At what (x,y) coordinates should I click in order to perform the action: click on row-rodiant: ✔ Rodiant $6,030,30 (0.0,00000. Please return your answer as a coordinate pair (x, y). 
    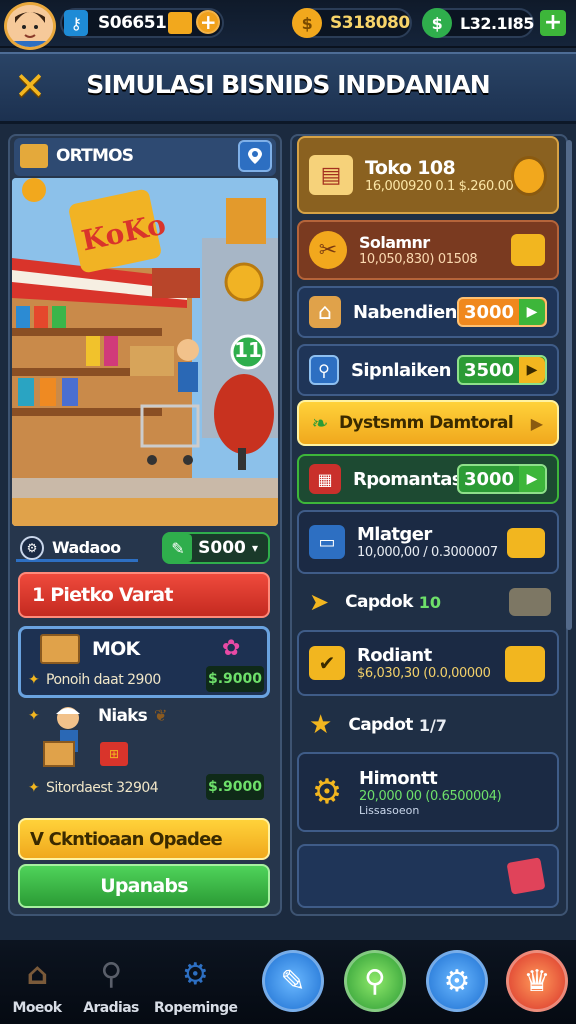
    Looking at the image, I should click on (428, 663).